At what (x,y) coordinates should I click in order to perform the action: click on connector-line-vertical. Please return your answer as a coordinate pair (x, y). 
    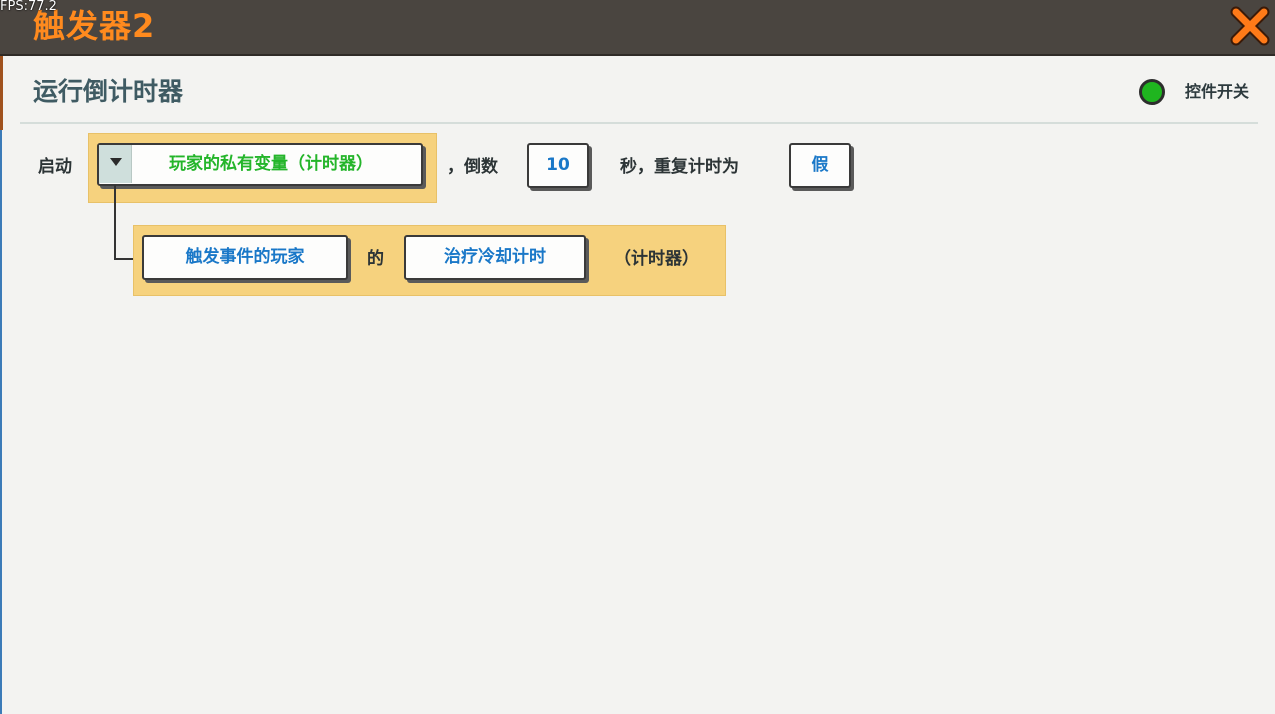
    Looking at the image, I should click on (115, 222).